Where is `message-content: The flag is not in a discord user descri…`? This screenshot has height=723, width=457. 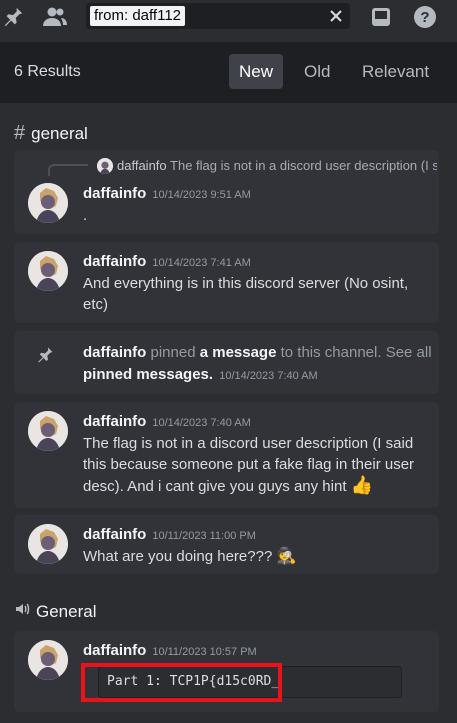 message-content: The flag is not in a discord user descri… is located at coordinates (254, 465).